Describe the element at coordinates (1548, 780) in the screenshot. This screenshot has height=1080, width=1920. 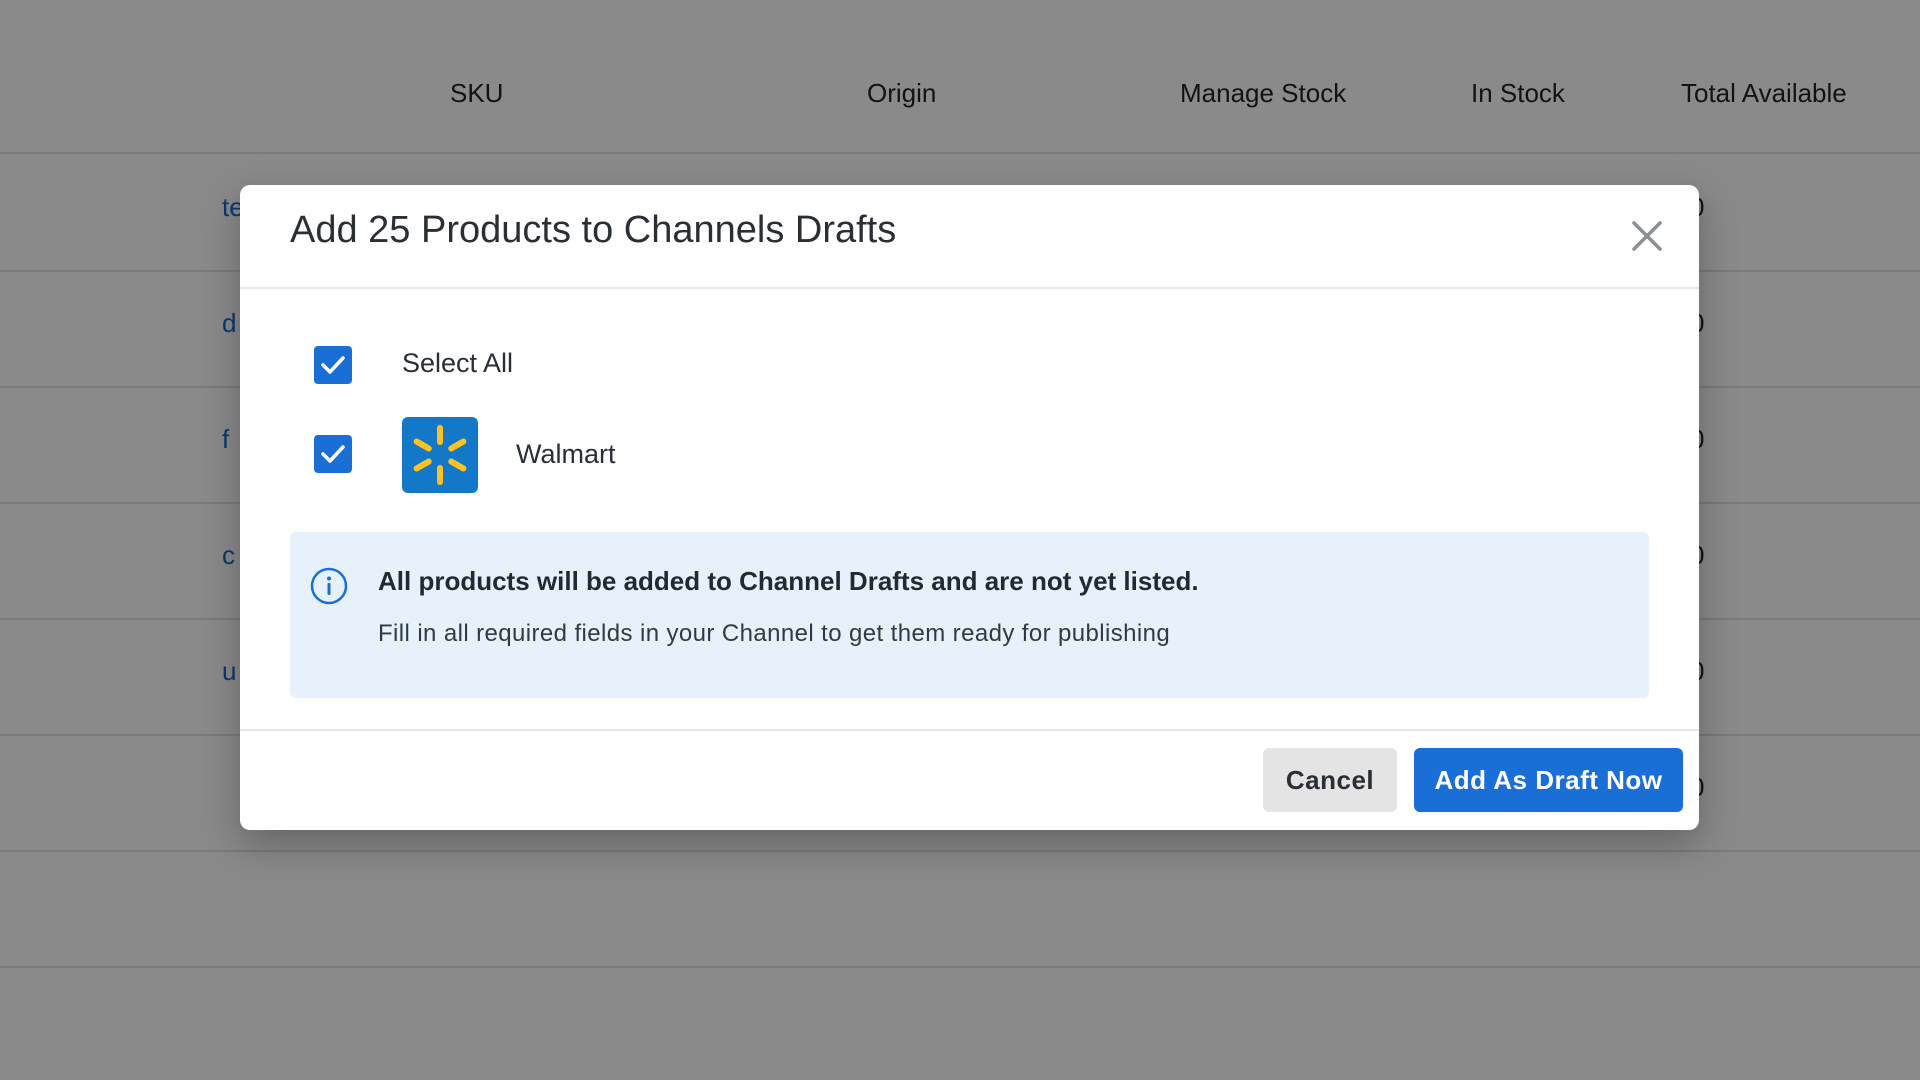
I see `add-as-draft-button: Add As Draft Now` at that location.